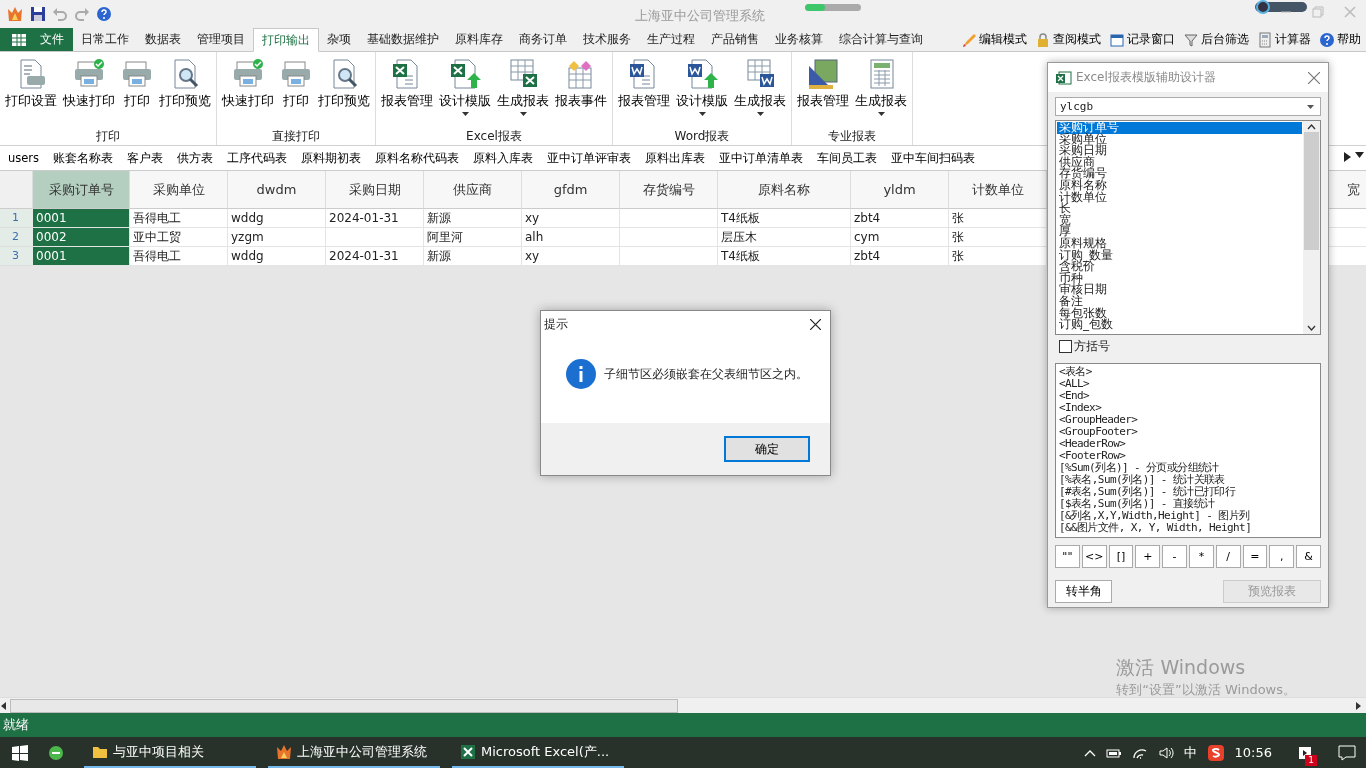 This screenshot has height=768, width=1366. I want to click on symbol-button: [], so click(1121, 556).